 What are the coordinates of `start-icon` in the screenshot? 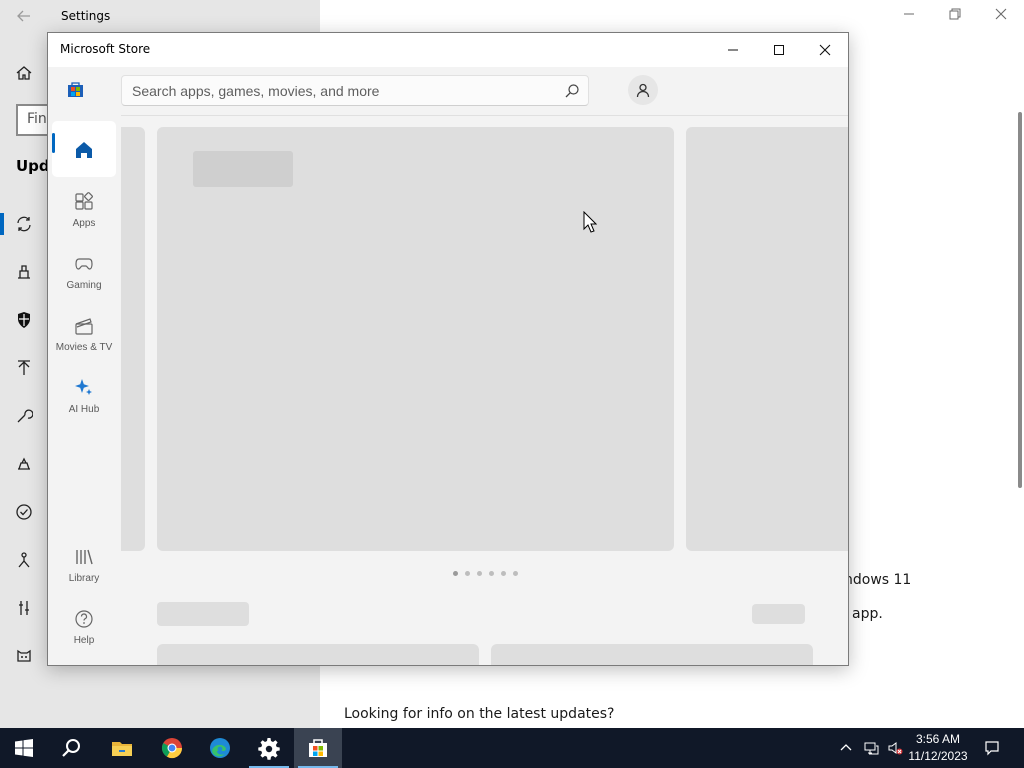 It's located at (24, 748).